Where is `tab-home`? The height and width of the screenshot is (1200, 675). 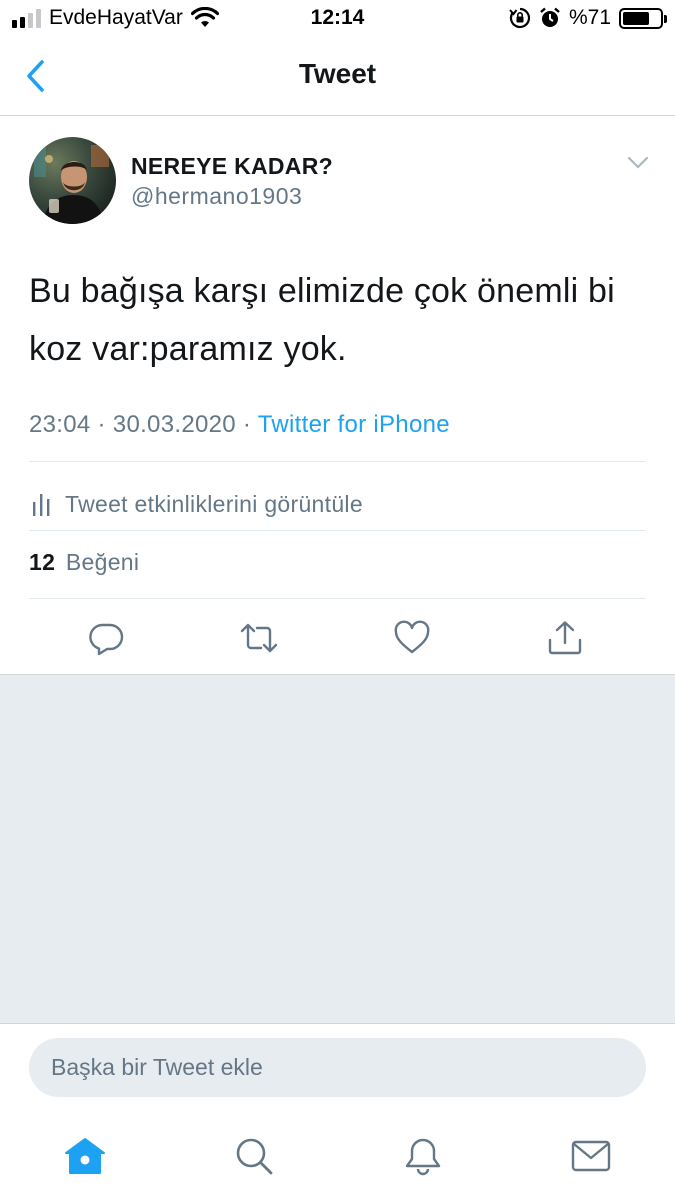 tab-home is located at coordinates (85, 1156).